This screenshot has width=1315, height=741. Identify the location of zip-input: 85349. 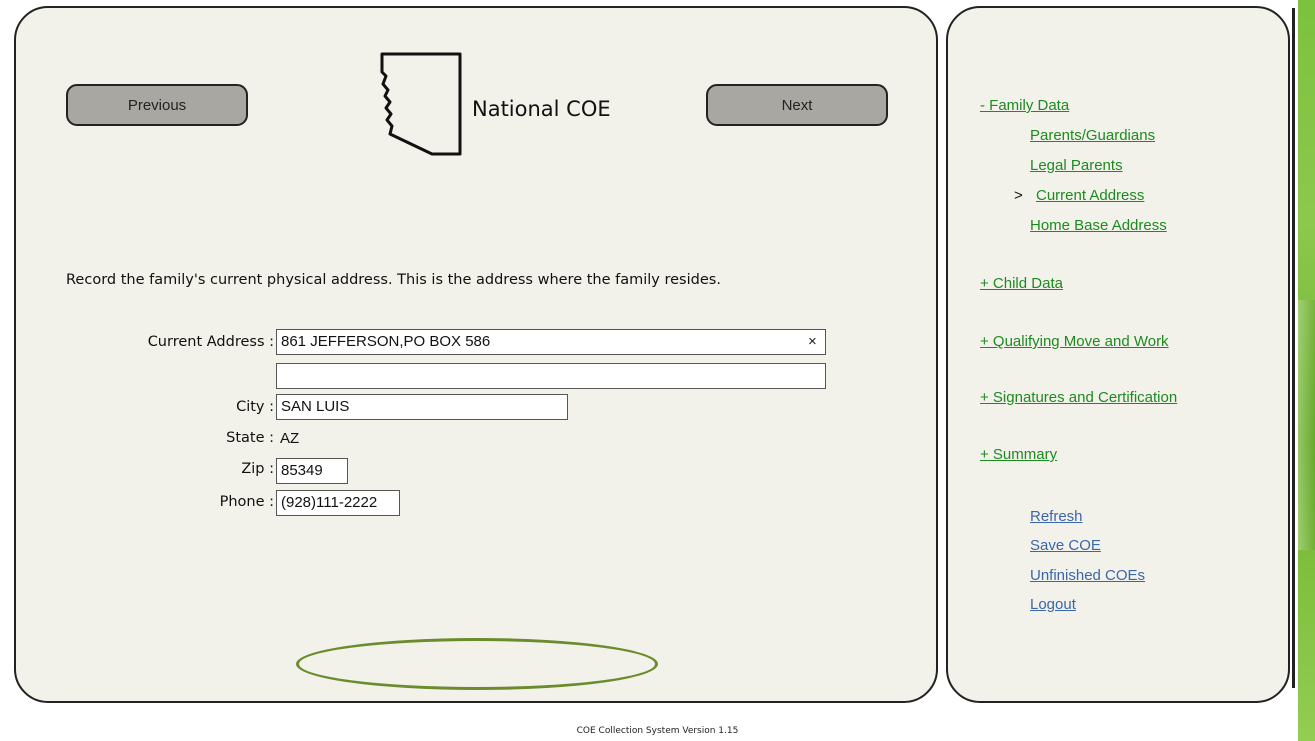
(312, 471).